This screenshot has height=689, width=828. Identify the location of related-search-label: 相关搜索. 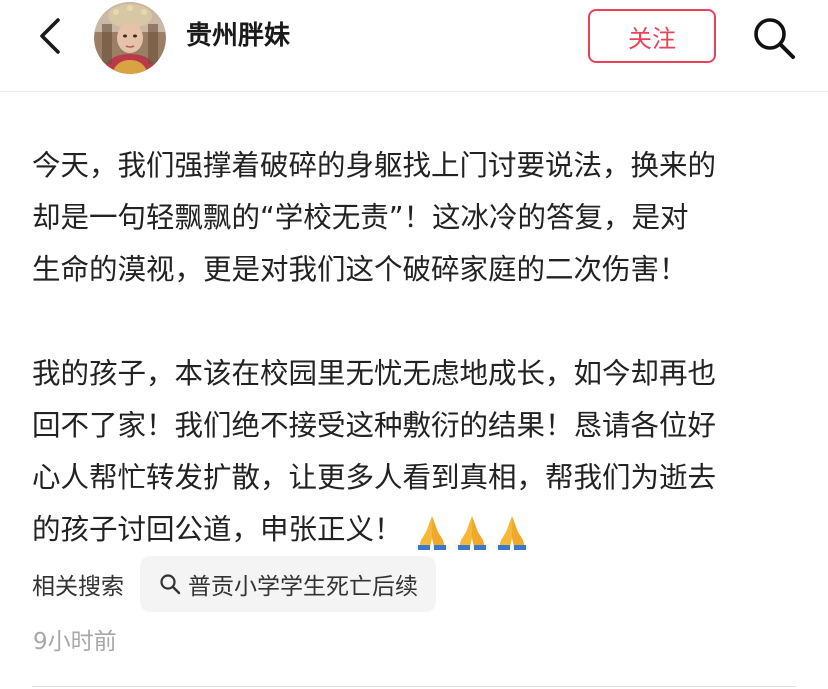
(78, 587).